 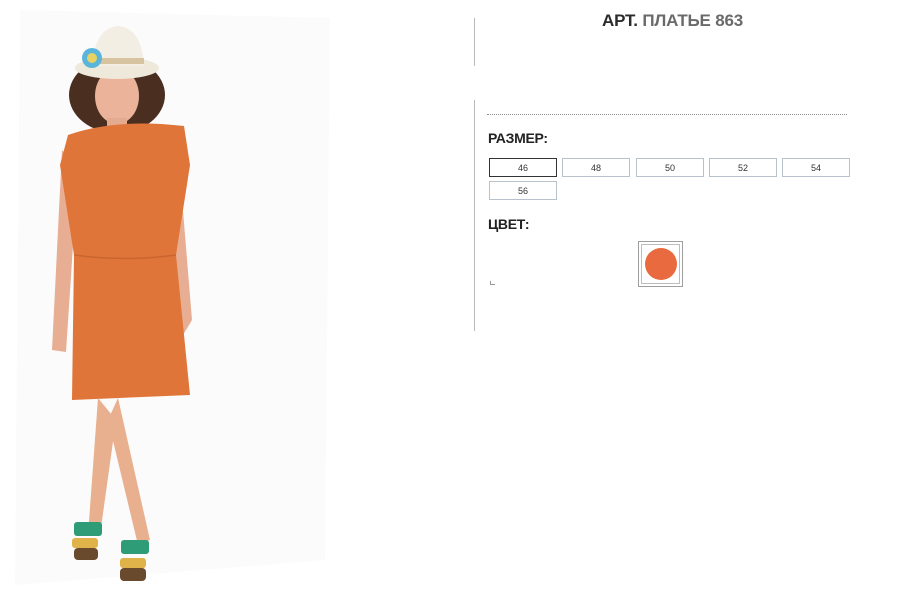 What do you see at coordinates (474, 42) in the screenshot?
I see `divider-top` at bounding box center [474, 42].